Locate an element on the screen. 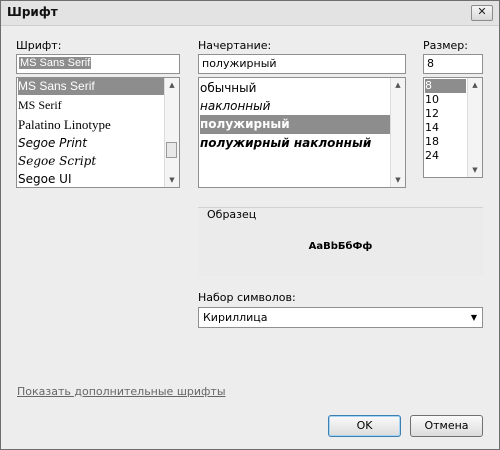 Image resolution: width=500 pixels, height=450 pixels. font-input: MS Sans Serif is located at coordinates (98, 64).